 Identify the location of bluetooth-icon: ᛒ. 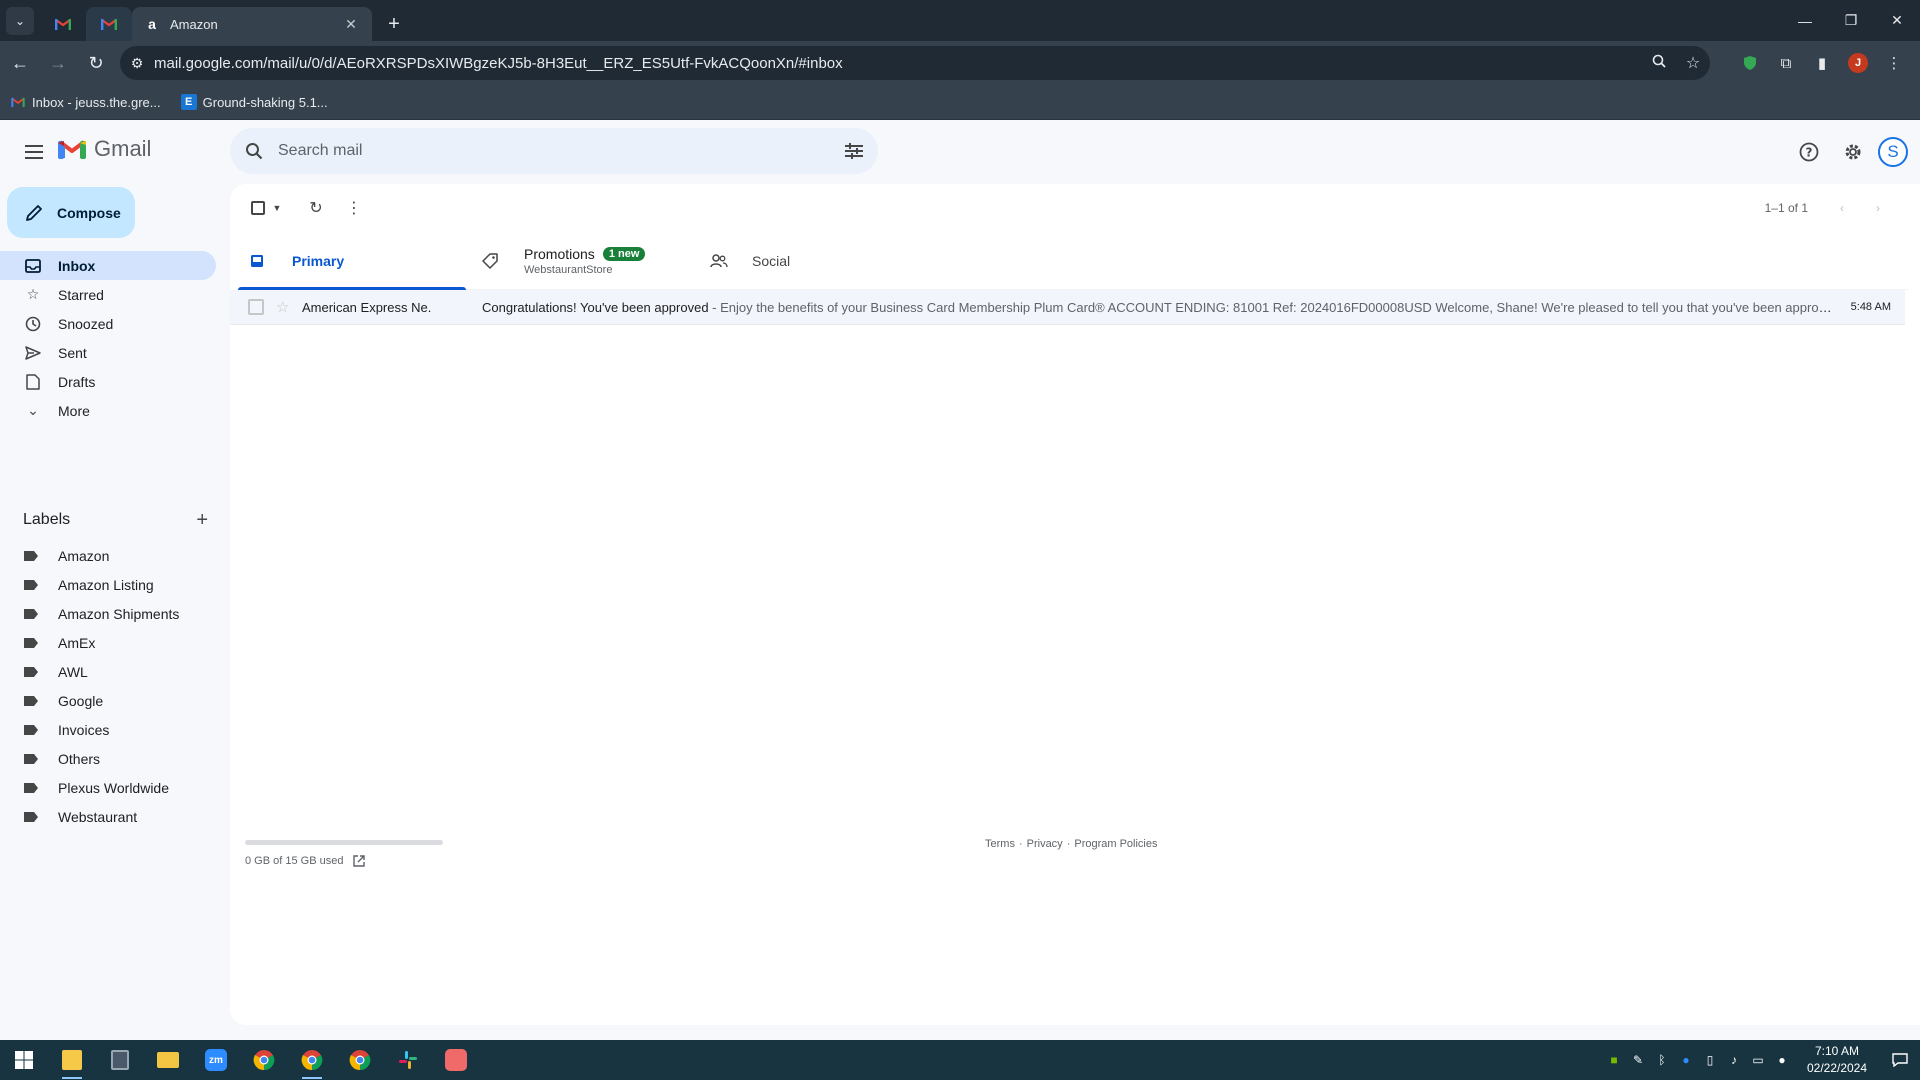
(1662, 1060).